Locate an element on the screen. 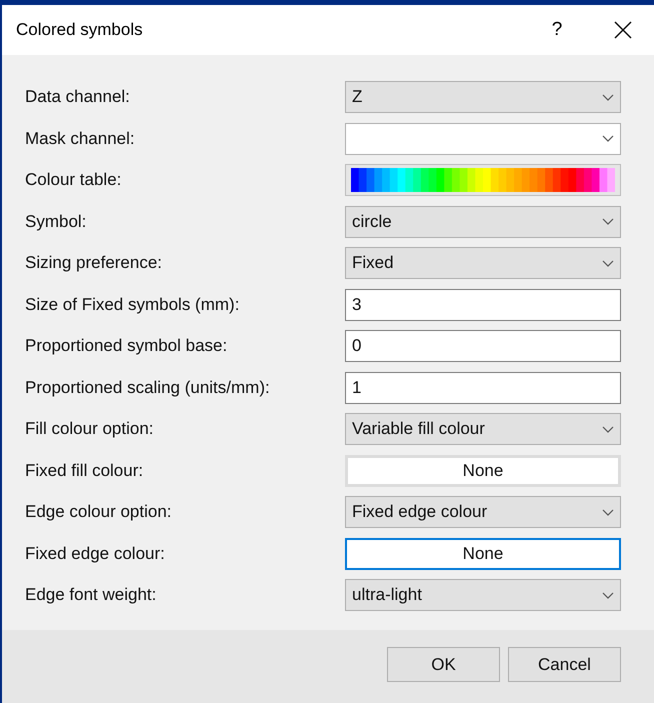 The height and width of the screenshot is (703, 654). dropdown: Z is located at coordinates (483, 97).